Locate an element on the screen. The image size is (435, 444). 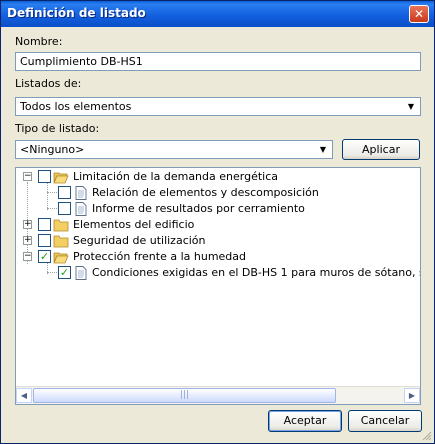
tipo-select: <Ninguno> ▼ is located at coordinates (174, 149).